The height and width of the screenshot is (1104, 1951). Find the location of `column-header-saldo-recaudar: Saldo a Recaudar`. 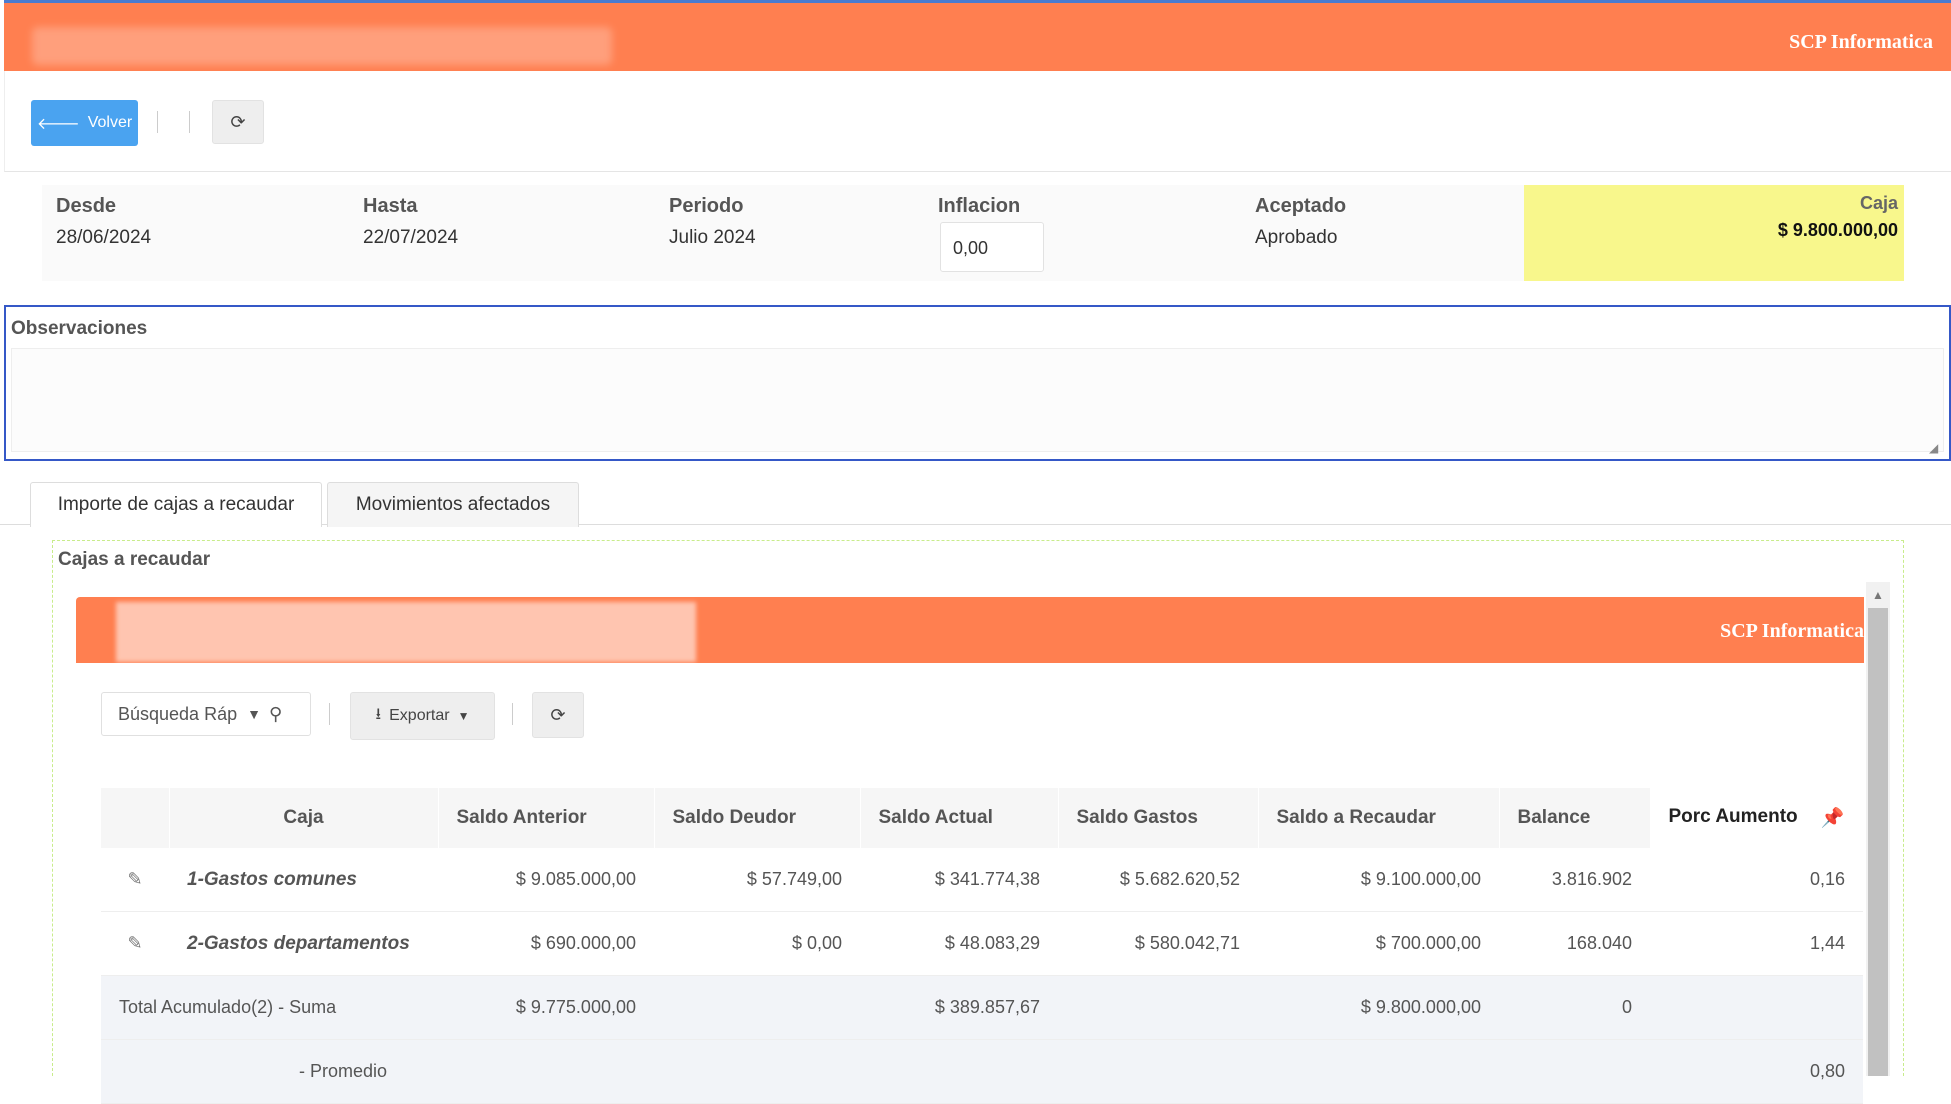

column-header-saldo-recaudar: Saldo a Recaudar is located at coordinates (1379, 818).